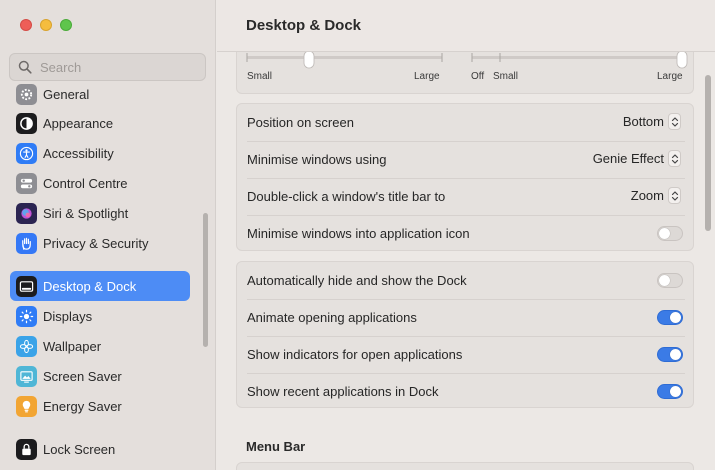 This screenshot has width=715, height=470. Describe the element at coordinates (26, 213) in the screenshot. I see `siri-icon` at that location.